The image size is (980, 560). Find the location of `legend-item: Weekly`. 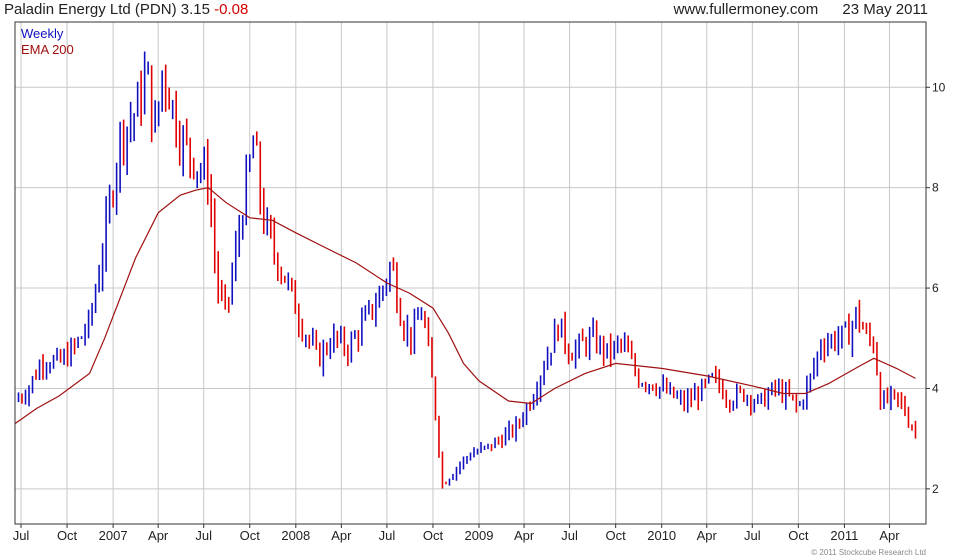

legend-item: Weekly is located at coordinates (42, 33).